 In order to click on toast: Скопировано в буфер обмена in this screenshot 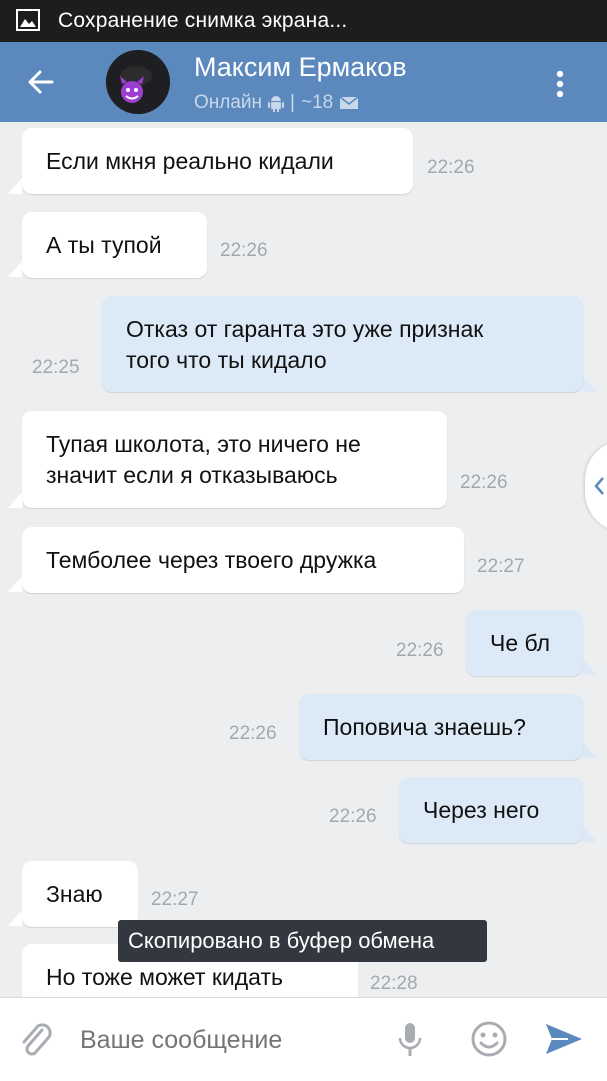, I will do `click(302, 941)`.